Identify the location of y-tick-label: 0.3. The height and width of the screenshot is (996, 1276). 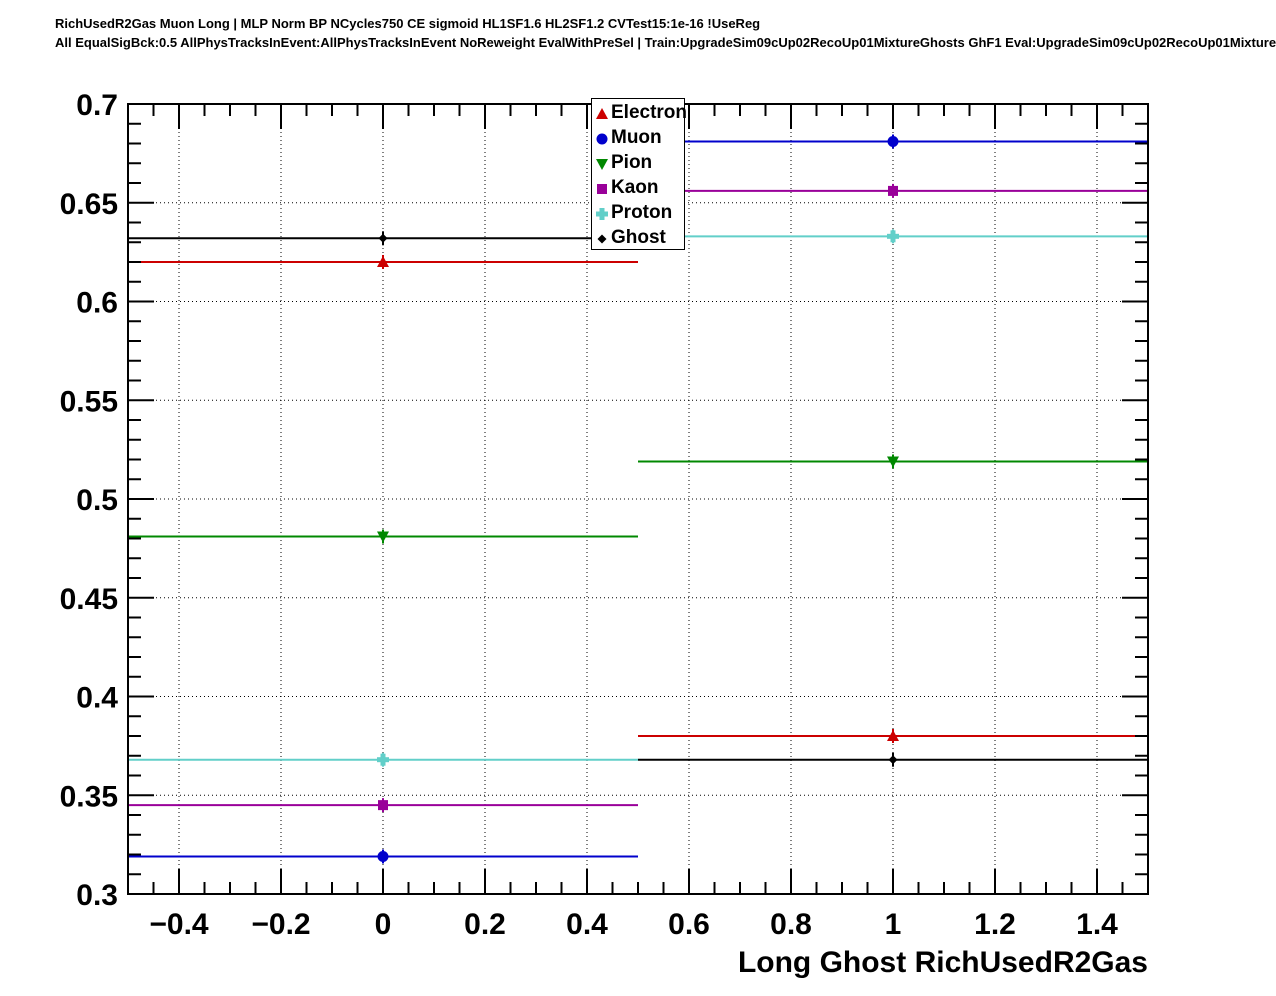
(97, 895).